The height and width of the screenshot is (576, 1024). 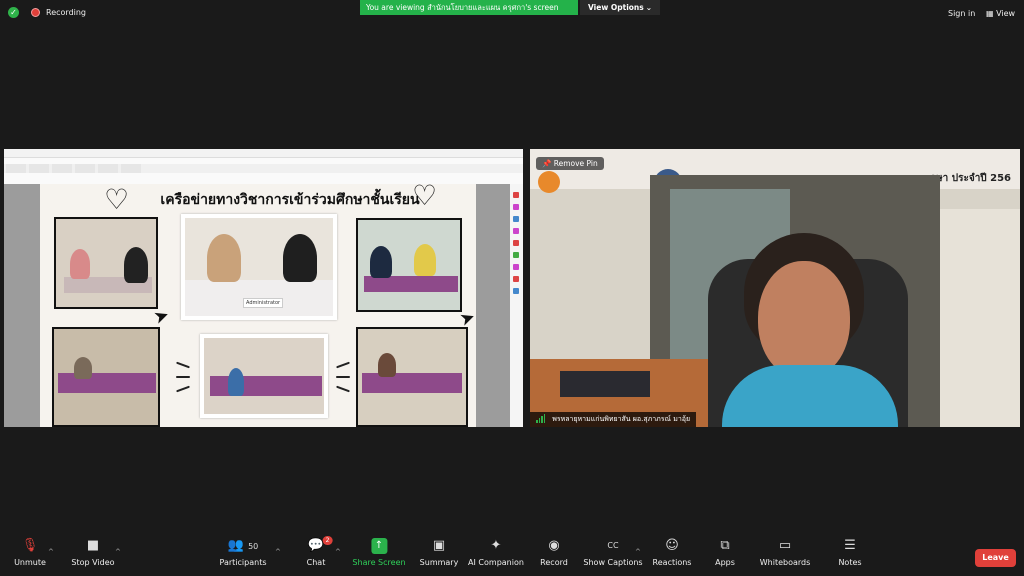 I want to click on pin-icon: 📌, so click(x=548, y=163).